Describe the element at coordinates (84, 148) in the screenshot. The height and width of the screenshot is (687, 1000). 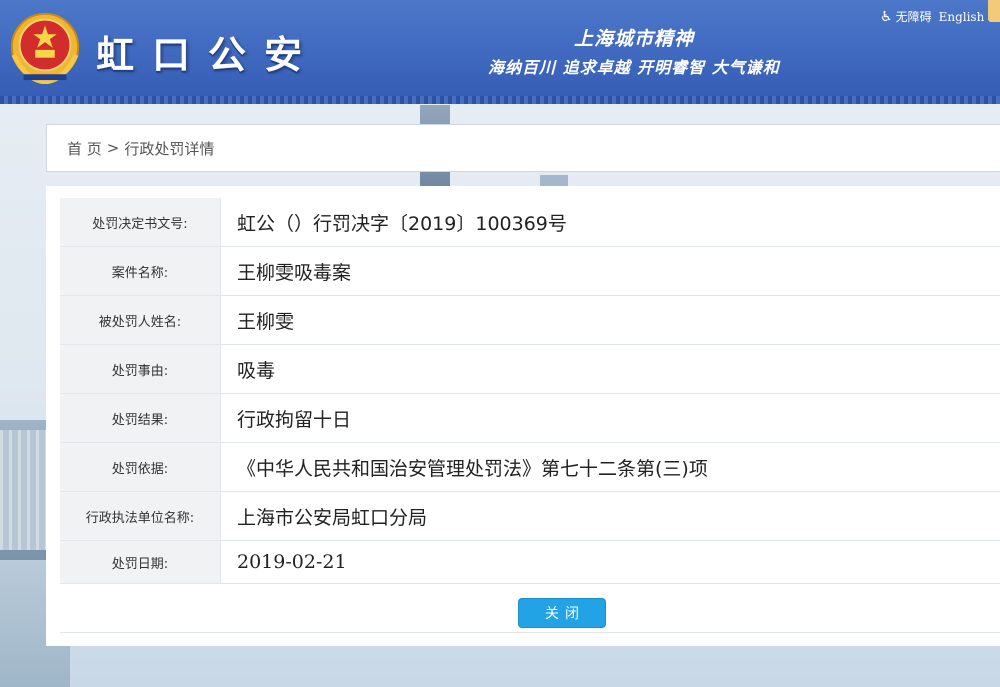
I see `breadcrumb-home-link: 首 页` at that location.